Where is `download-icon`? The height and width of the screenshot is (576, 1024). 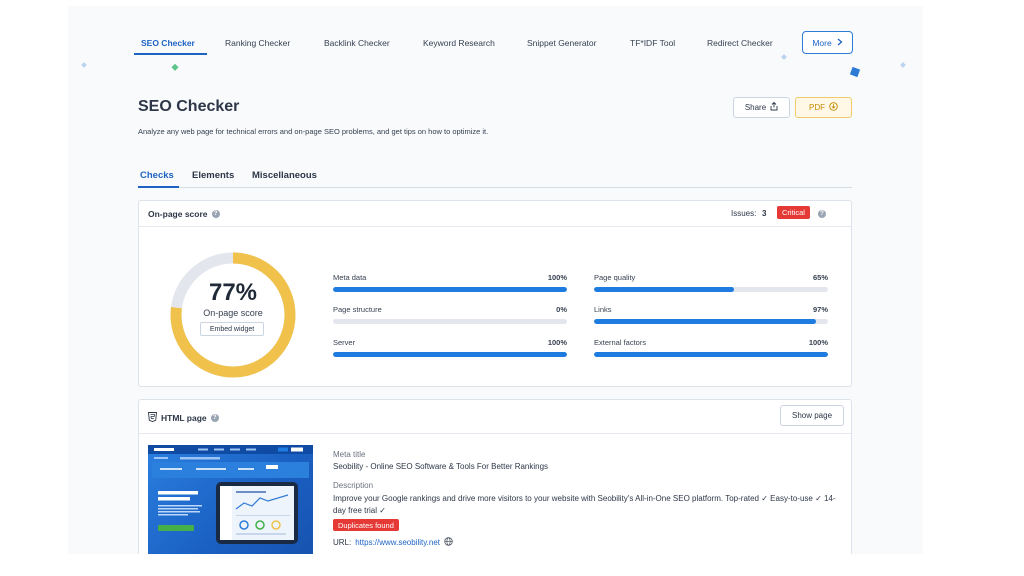
download-icon is located at coordinates (833, 107).